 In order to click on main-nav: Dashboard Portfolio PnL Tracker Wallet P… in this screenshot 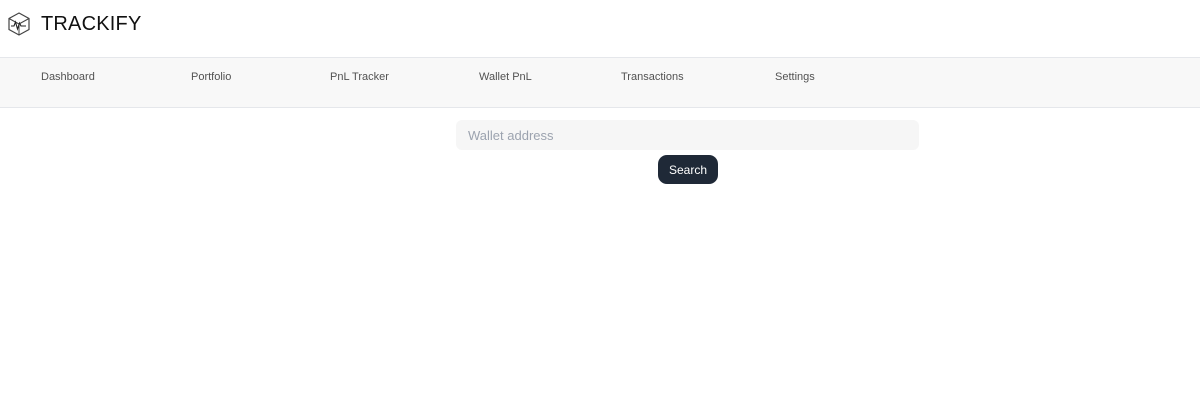, I will do `click(600, 83)`.